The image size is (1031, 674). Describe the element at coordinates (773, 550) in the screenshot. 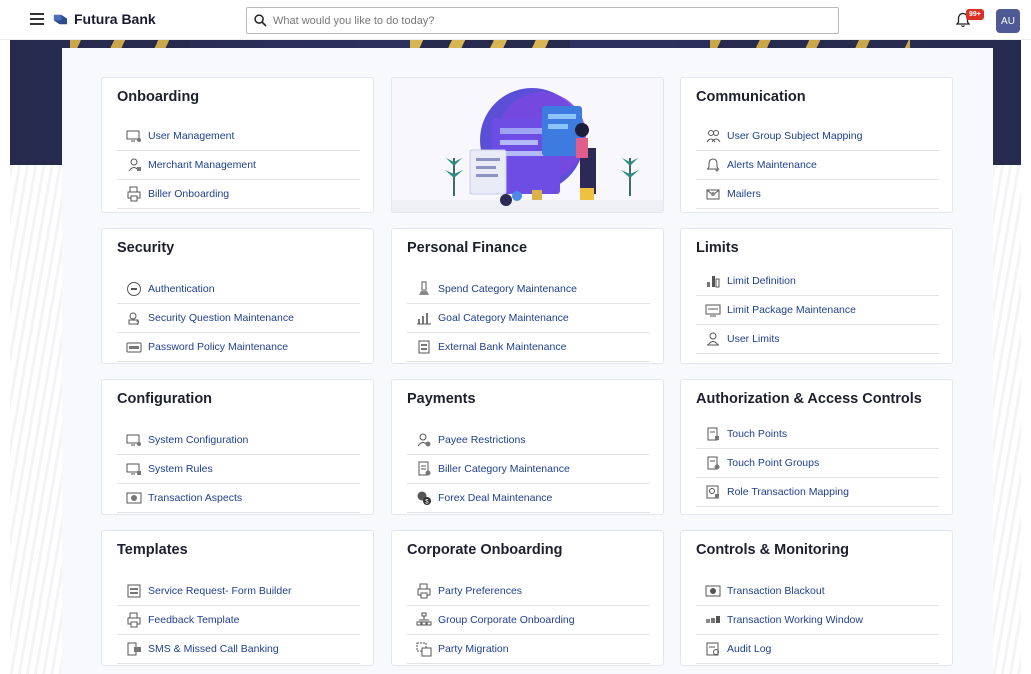

I see `card-title: Controls & Monitoring` at that location.